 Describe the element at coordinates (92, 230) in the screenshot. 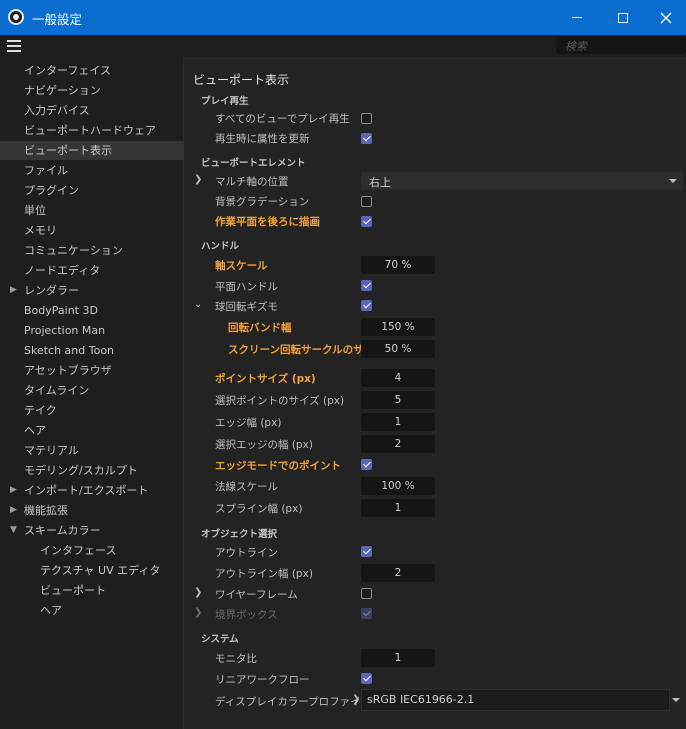

I see `sidebar-item-memory: メモリ` at that location.